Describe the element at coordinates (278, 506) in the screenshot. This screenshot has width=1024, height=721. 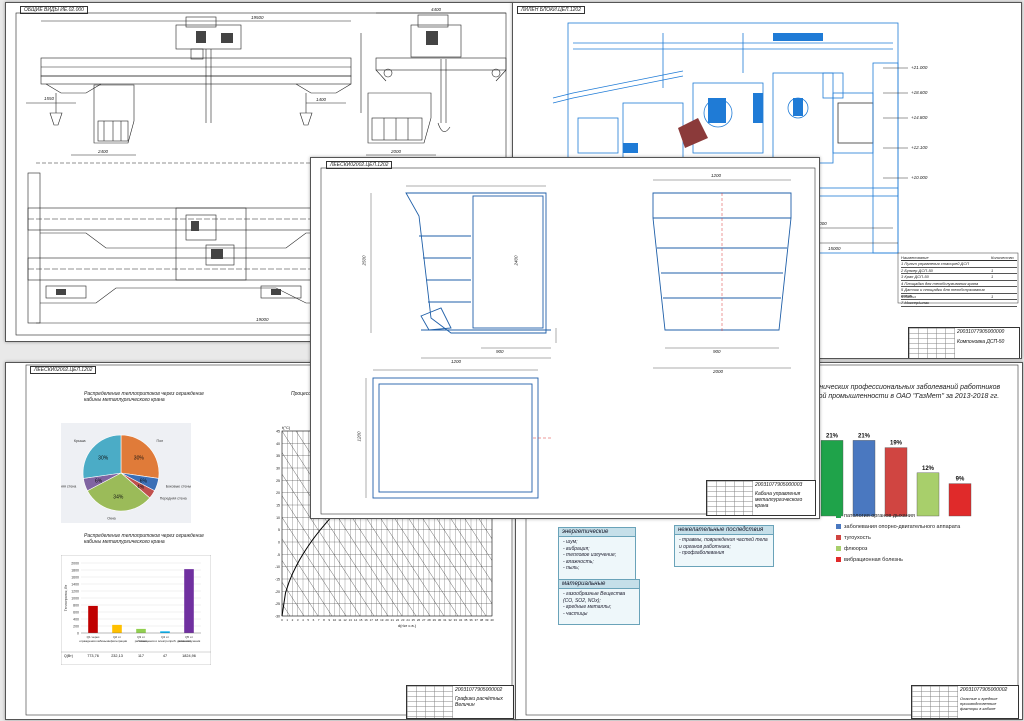
I see `y-tick-label: 15` at that location.